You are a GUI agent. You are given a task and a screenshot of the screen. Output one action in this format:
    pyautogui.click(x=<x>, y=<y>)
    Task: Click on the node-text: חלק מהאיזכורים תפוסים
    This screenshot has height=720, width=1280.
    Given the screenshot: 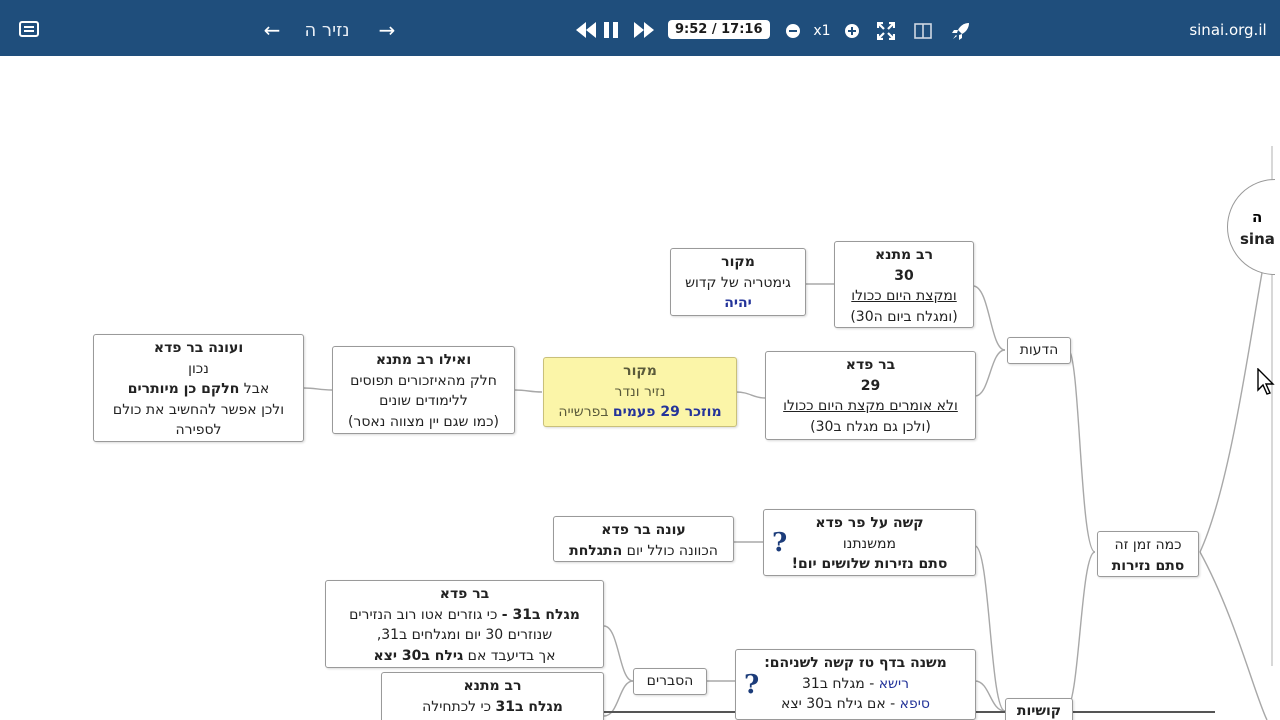 What is the action you would take?
    pyautogui.click(x=423, y=380)
    